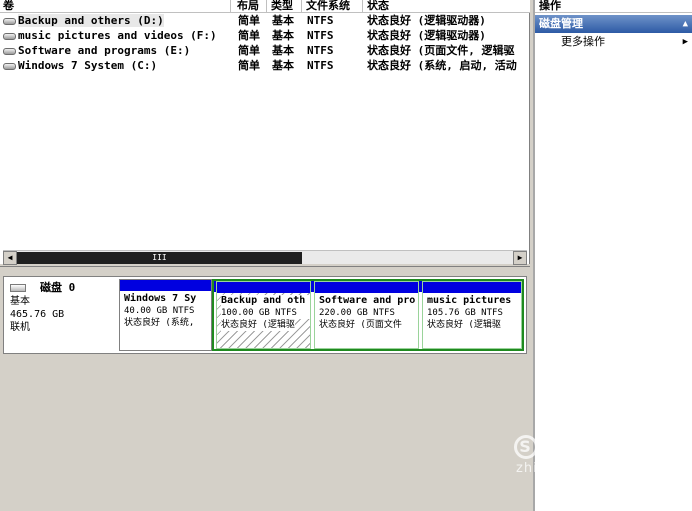 The width and height of the screenshot is (692, 511). Describe the element at coordinates (88, 65) in the screenshot. I see `volume-name: Windows 7 System (C:)` at that location.